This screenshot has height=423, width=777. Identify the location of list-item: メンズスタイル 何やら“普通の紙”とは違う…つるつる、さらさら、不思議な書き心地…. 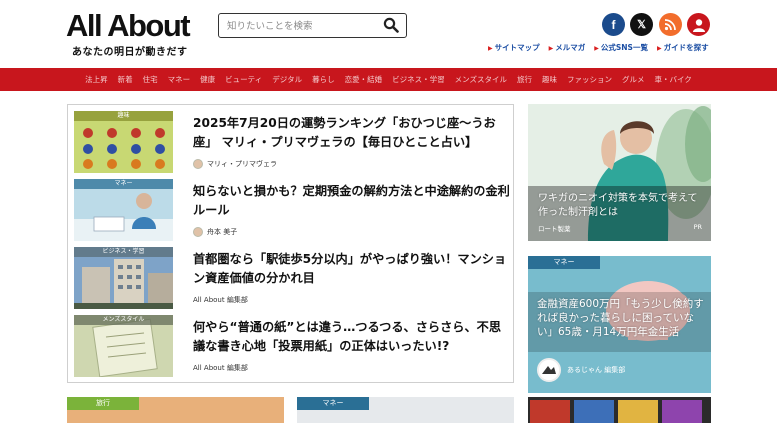
(291, 346).